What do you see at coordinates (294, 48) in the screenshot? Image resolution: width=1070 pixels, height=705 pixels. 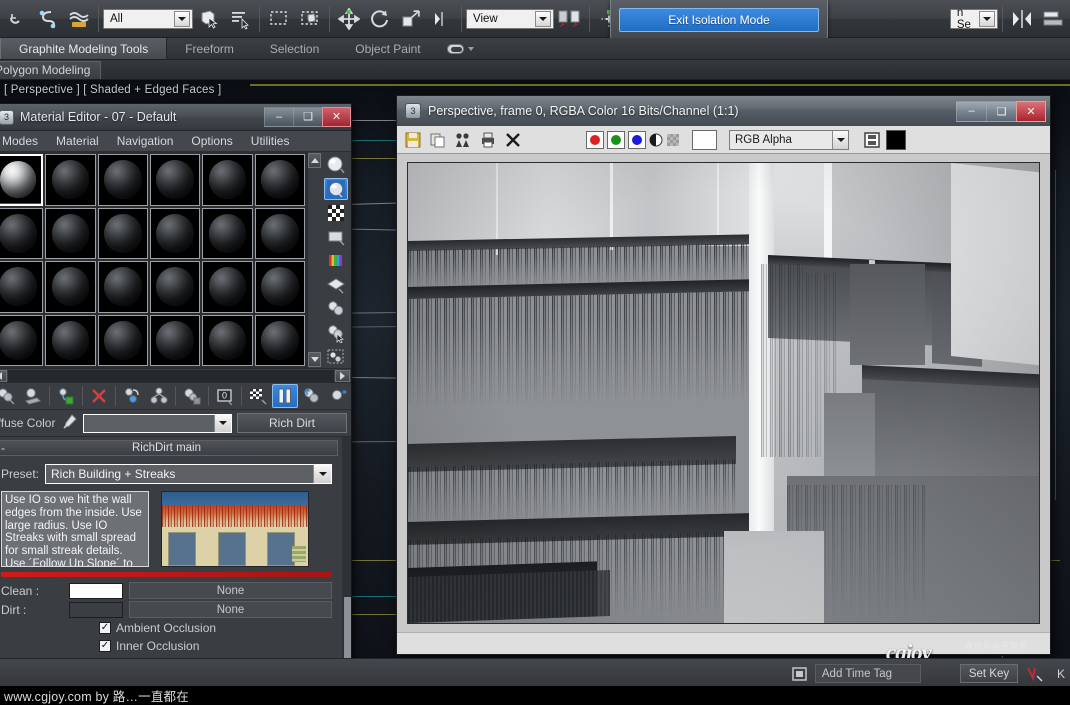 I see `tab-selection: Selection` at bounding box center [294, 48].